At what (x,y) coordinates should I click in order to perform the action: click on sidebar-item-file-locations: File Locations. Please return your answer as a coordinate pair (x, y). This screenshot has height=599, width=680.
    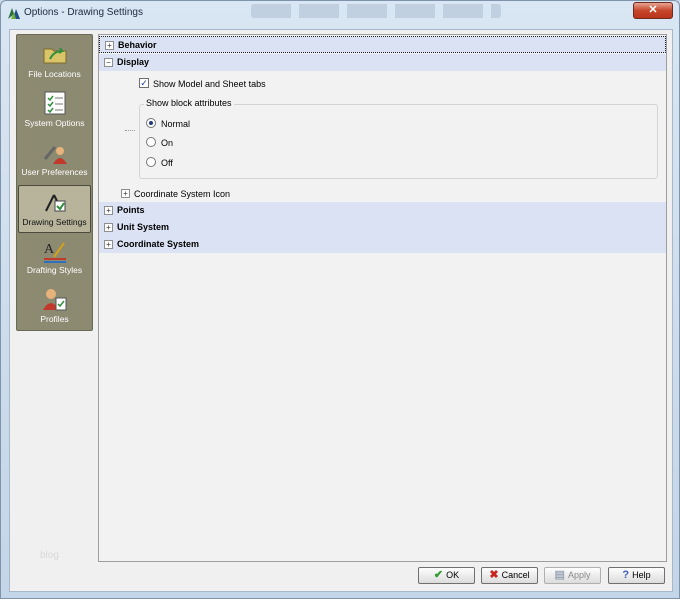
    Looking at the image, I should click on (54, 62).